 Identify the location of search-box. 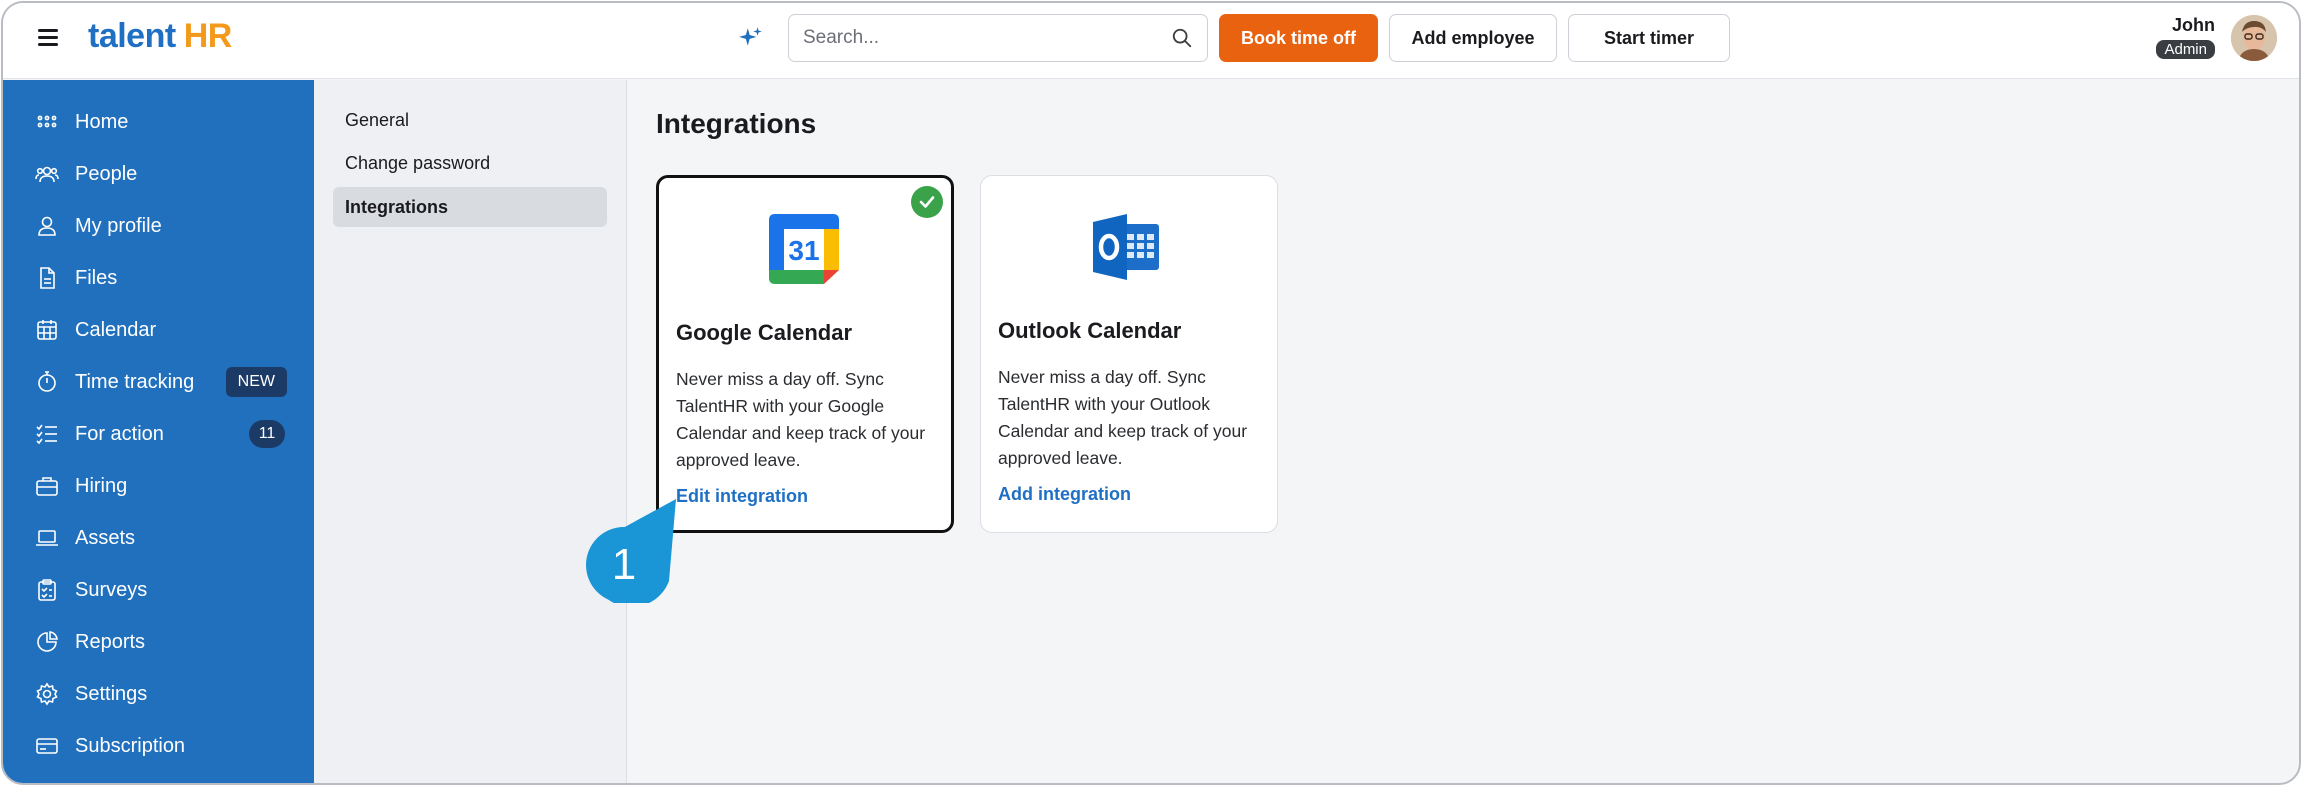
(998, 38).